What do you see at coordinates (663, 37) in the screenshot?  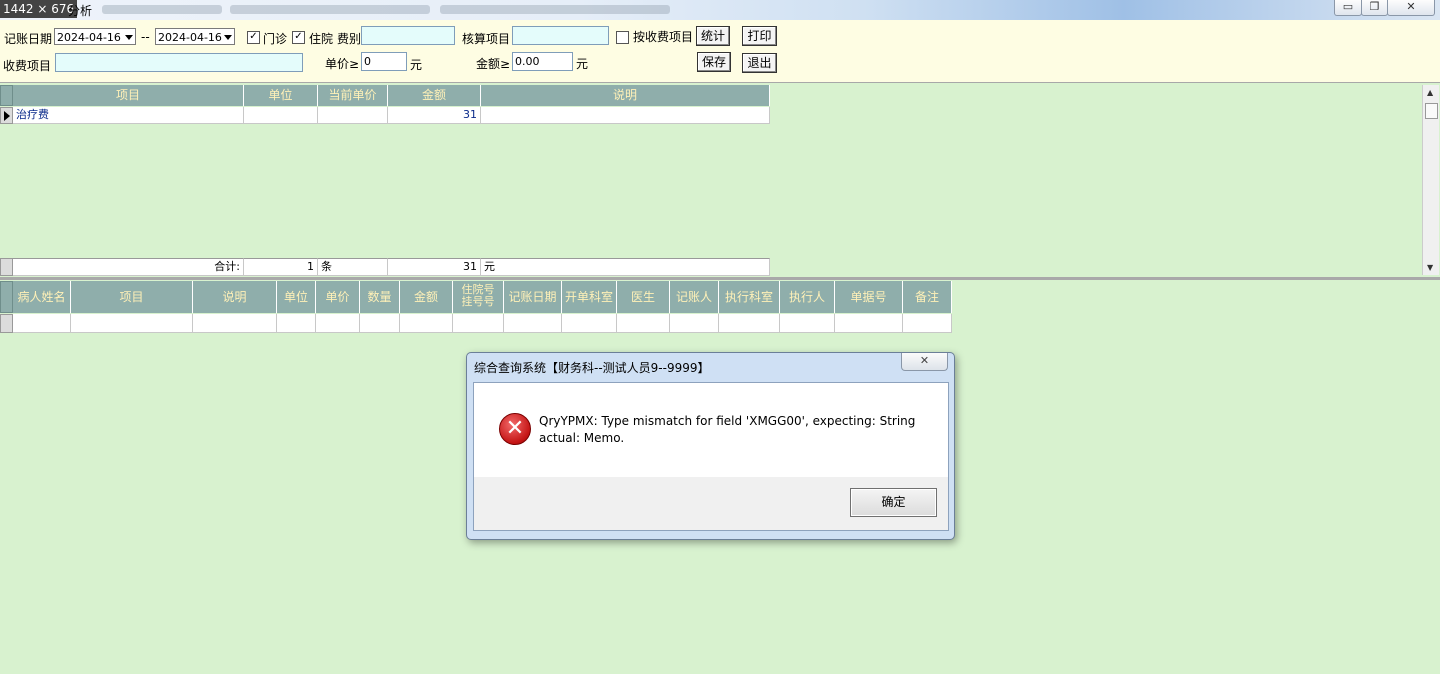 I see `by-charge-item-label: 按收费项目` at bounding box center [663, 37].